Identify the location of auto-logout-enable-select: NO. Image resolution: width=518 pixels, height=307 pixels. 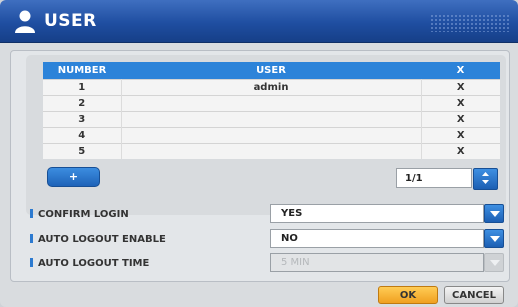
(377, 238).